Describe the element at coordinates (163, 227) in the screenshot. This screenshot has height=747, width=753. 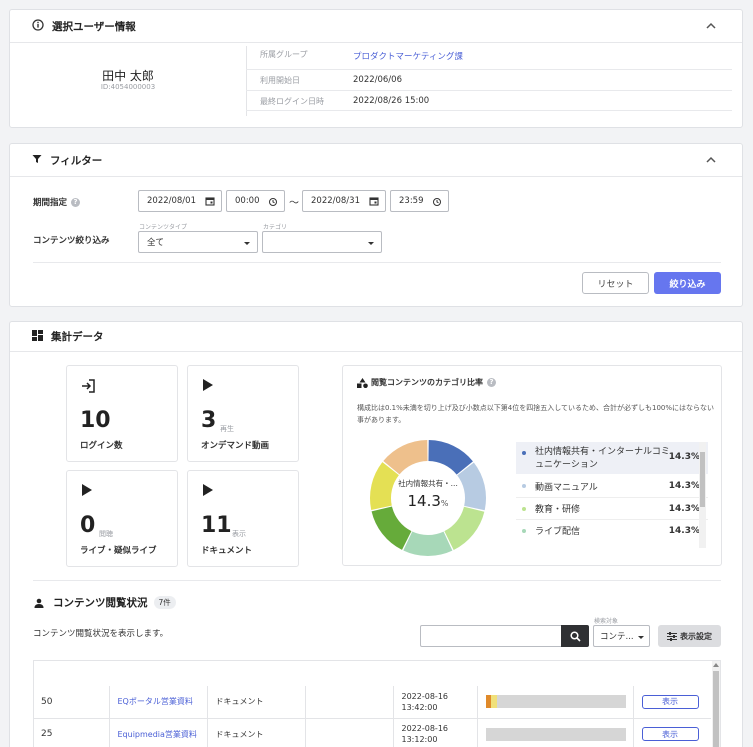
I see `content-type-caption: コンテンツタイプ` at that location.